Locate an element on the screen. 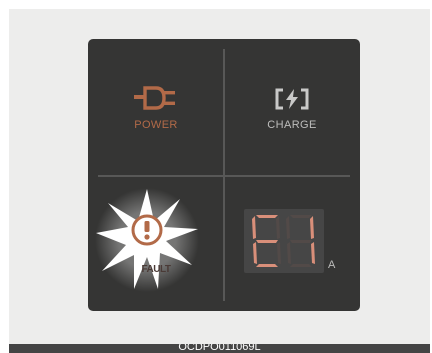 This screenshot has height=353, width=432. figure-code: OCDPO011069L is located at coordinates (219, 348).